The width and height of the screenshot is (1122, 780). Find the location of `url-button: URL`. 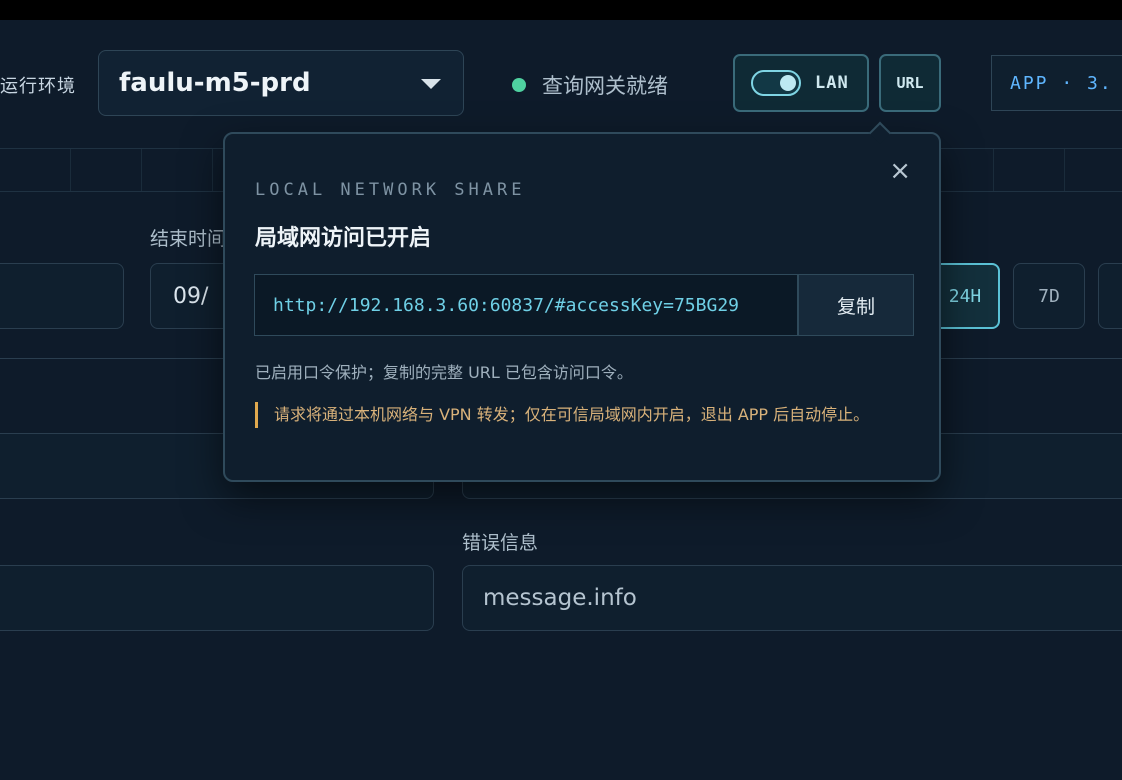

url-button: URL is located at coordinates (910, 83).